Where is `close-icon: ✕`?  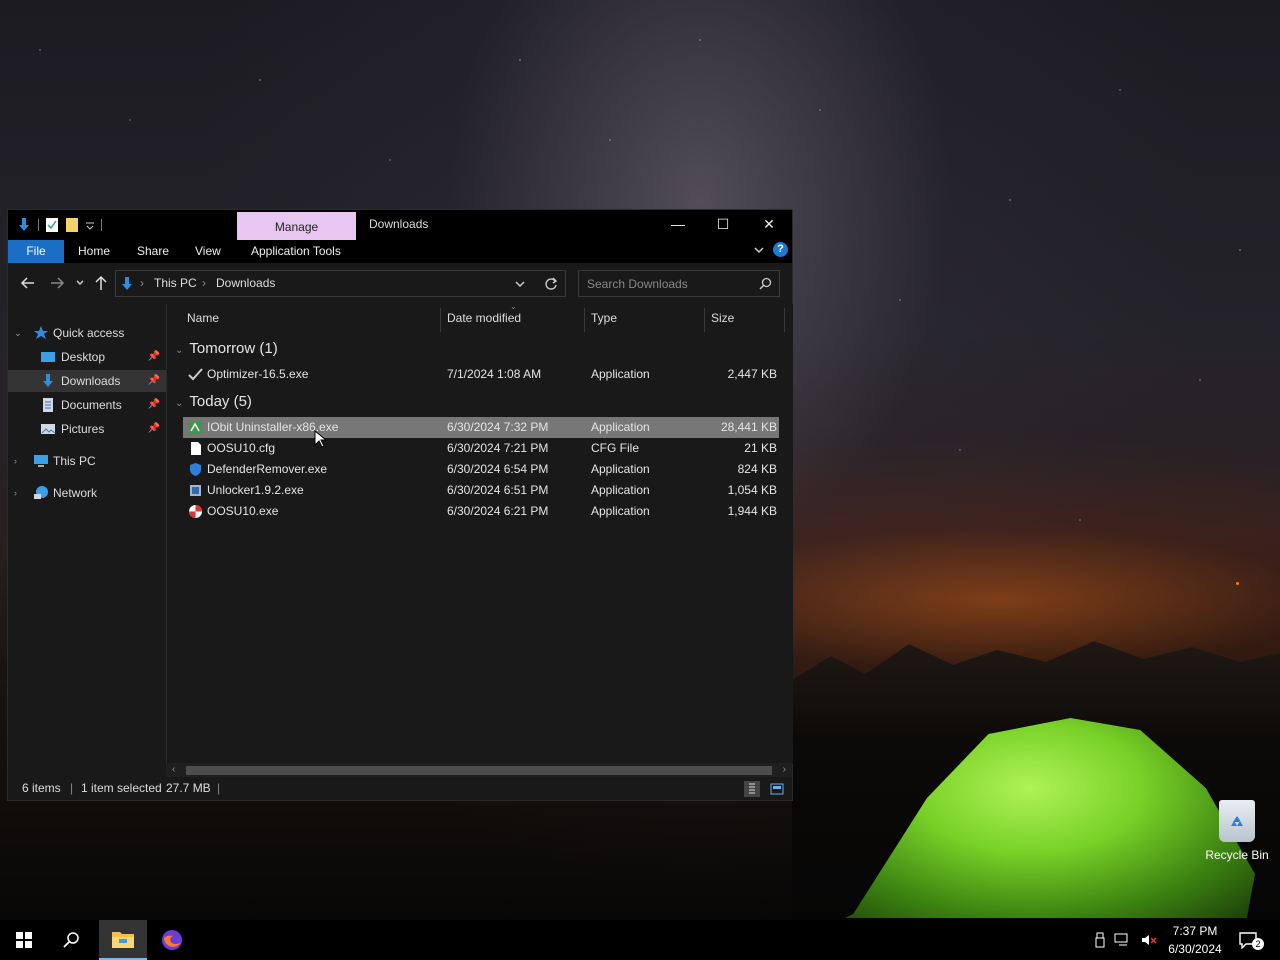
close-icon: ✕ is located at coordinates (769, 223).